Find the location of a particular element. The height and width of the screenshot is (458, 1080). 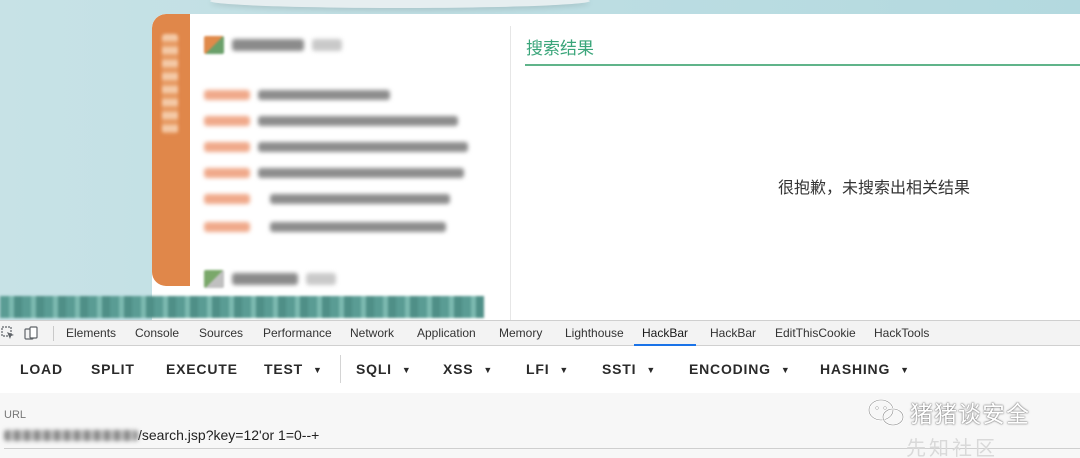

split-button: SPLIT is located at coordinates (113, 369).